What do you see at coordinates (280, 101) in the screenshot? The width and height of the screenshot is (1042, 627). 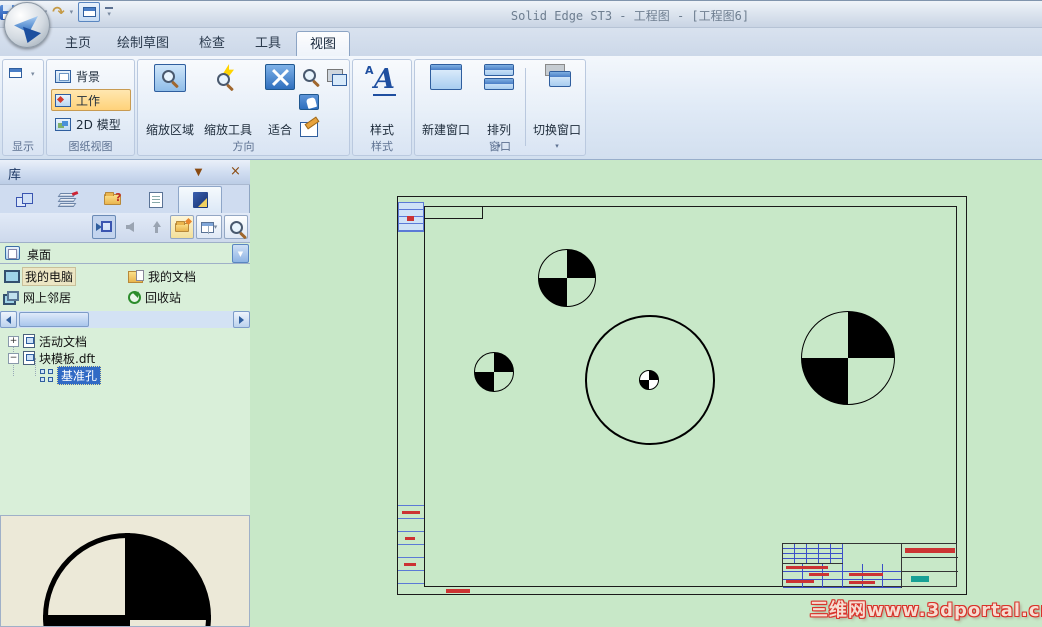 I see `fit-button: 适合` at bounding box center [280, 101].